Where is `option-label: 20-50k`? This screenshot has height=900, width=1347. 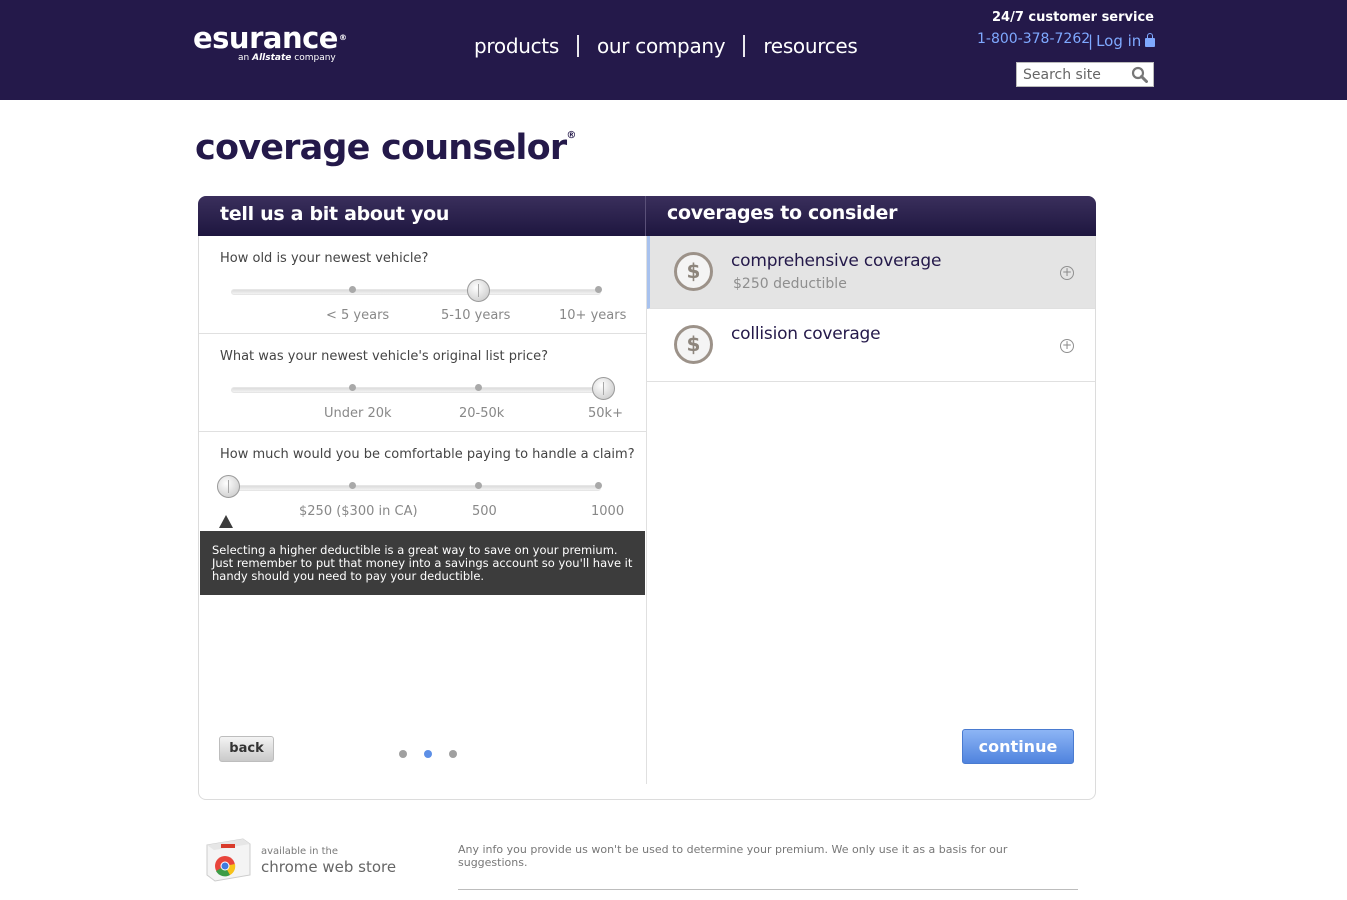 option-label: 20-50k is located at coordinates (481, 413).